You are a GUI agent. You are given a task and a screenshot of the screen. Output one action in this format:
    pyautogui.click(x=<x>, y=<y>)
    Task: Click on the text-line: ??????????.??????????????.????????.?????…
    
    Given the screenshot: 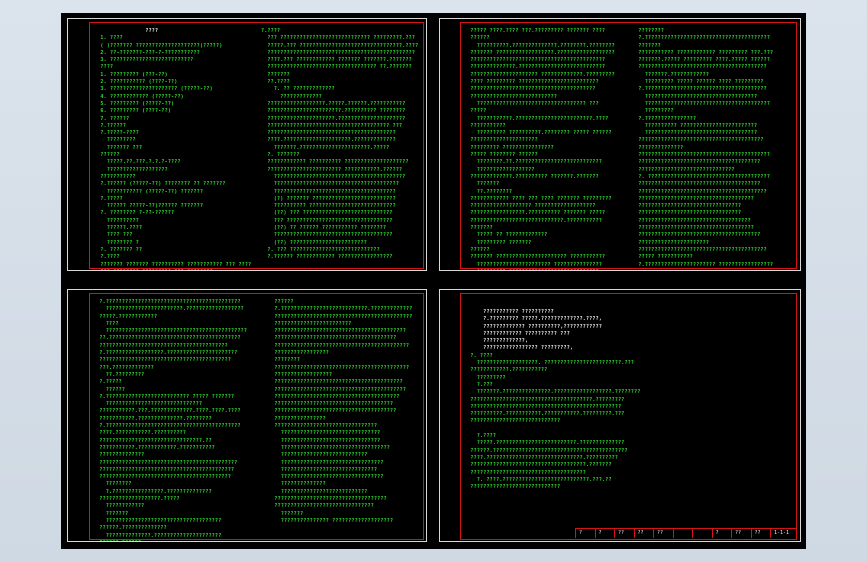 What is the action you would take?
    pyautogui.click(x=539, y=45)
    